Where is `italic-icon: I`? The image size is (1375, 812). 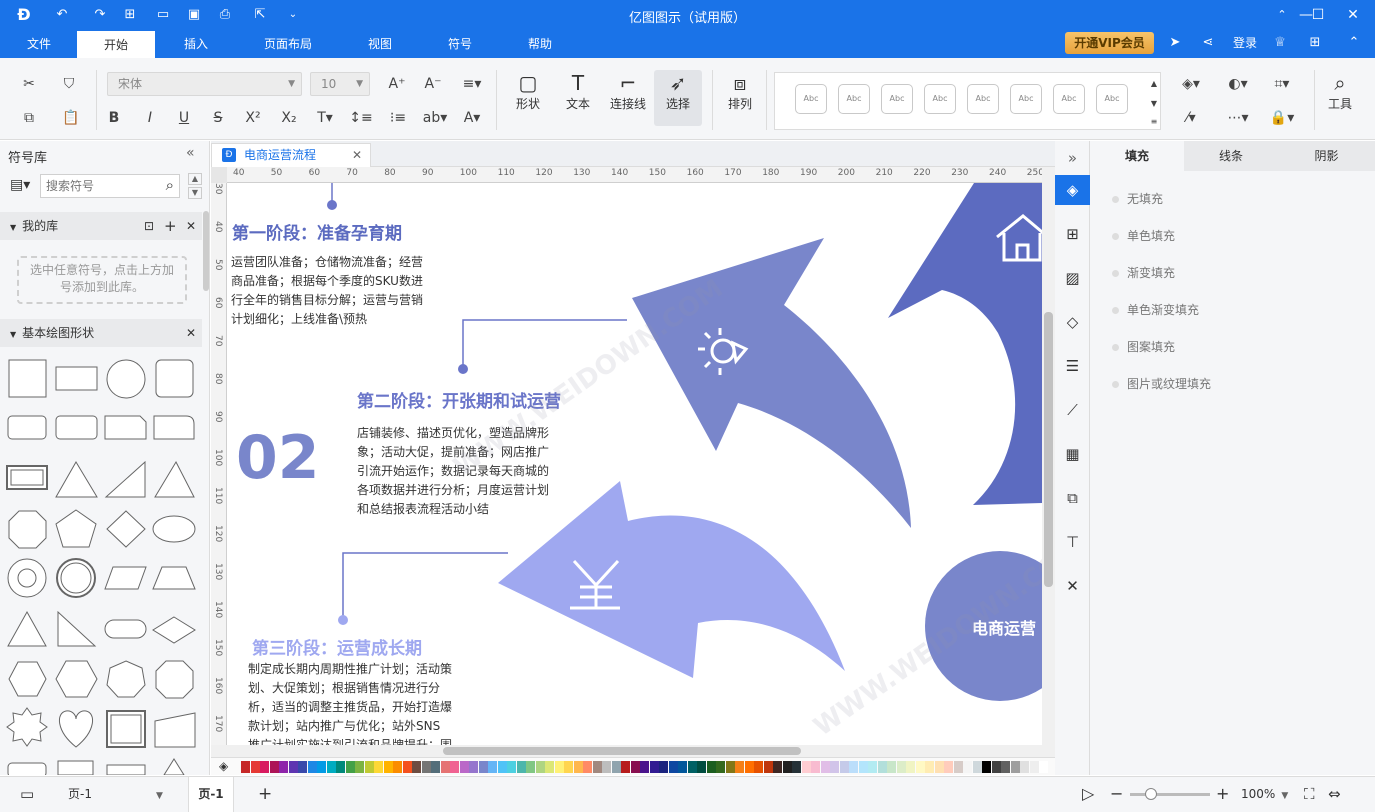
italic-icon: I is located at coordinates (150, 118).